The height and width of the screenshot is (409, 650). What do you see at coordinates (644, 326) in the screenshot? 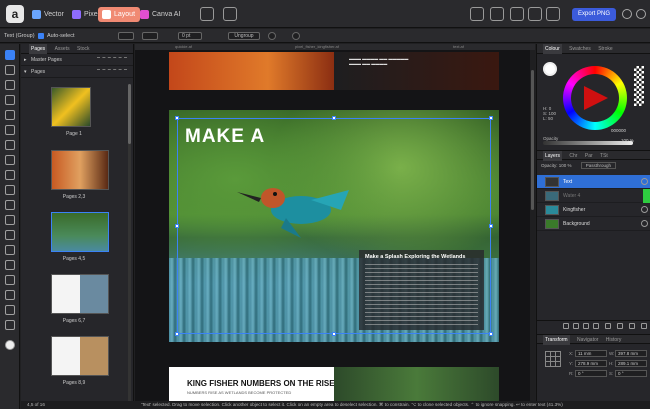
I see `layer-delete-icon` at bounding box center [644, 326].